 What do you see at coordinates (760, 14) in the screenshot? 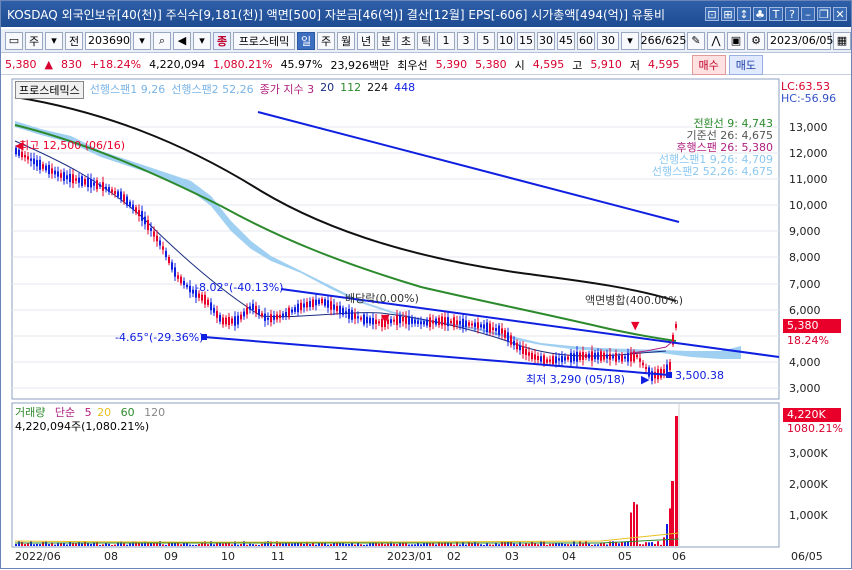
I see `alarm-icon: ♣` at bounding box center [760, 14].